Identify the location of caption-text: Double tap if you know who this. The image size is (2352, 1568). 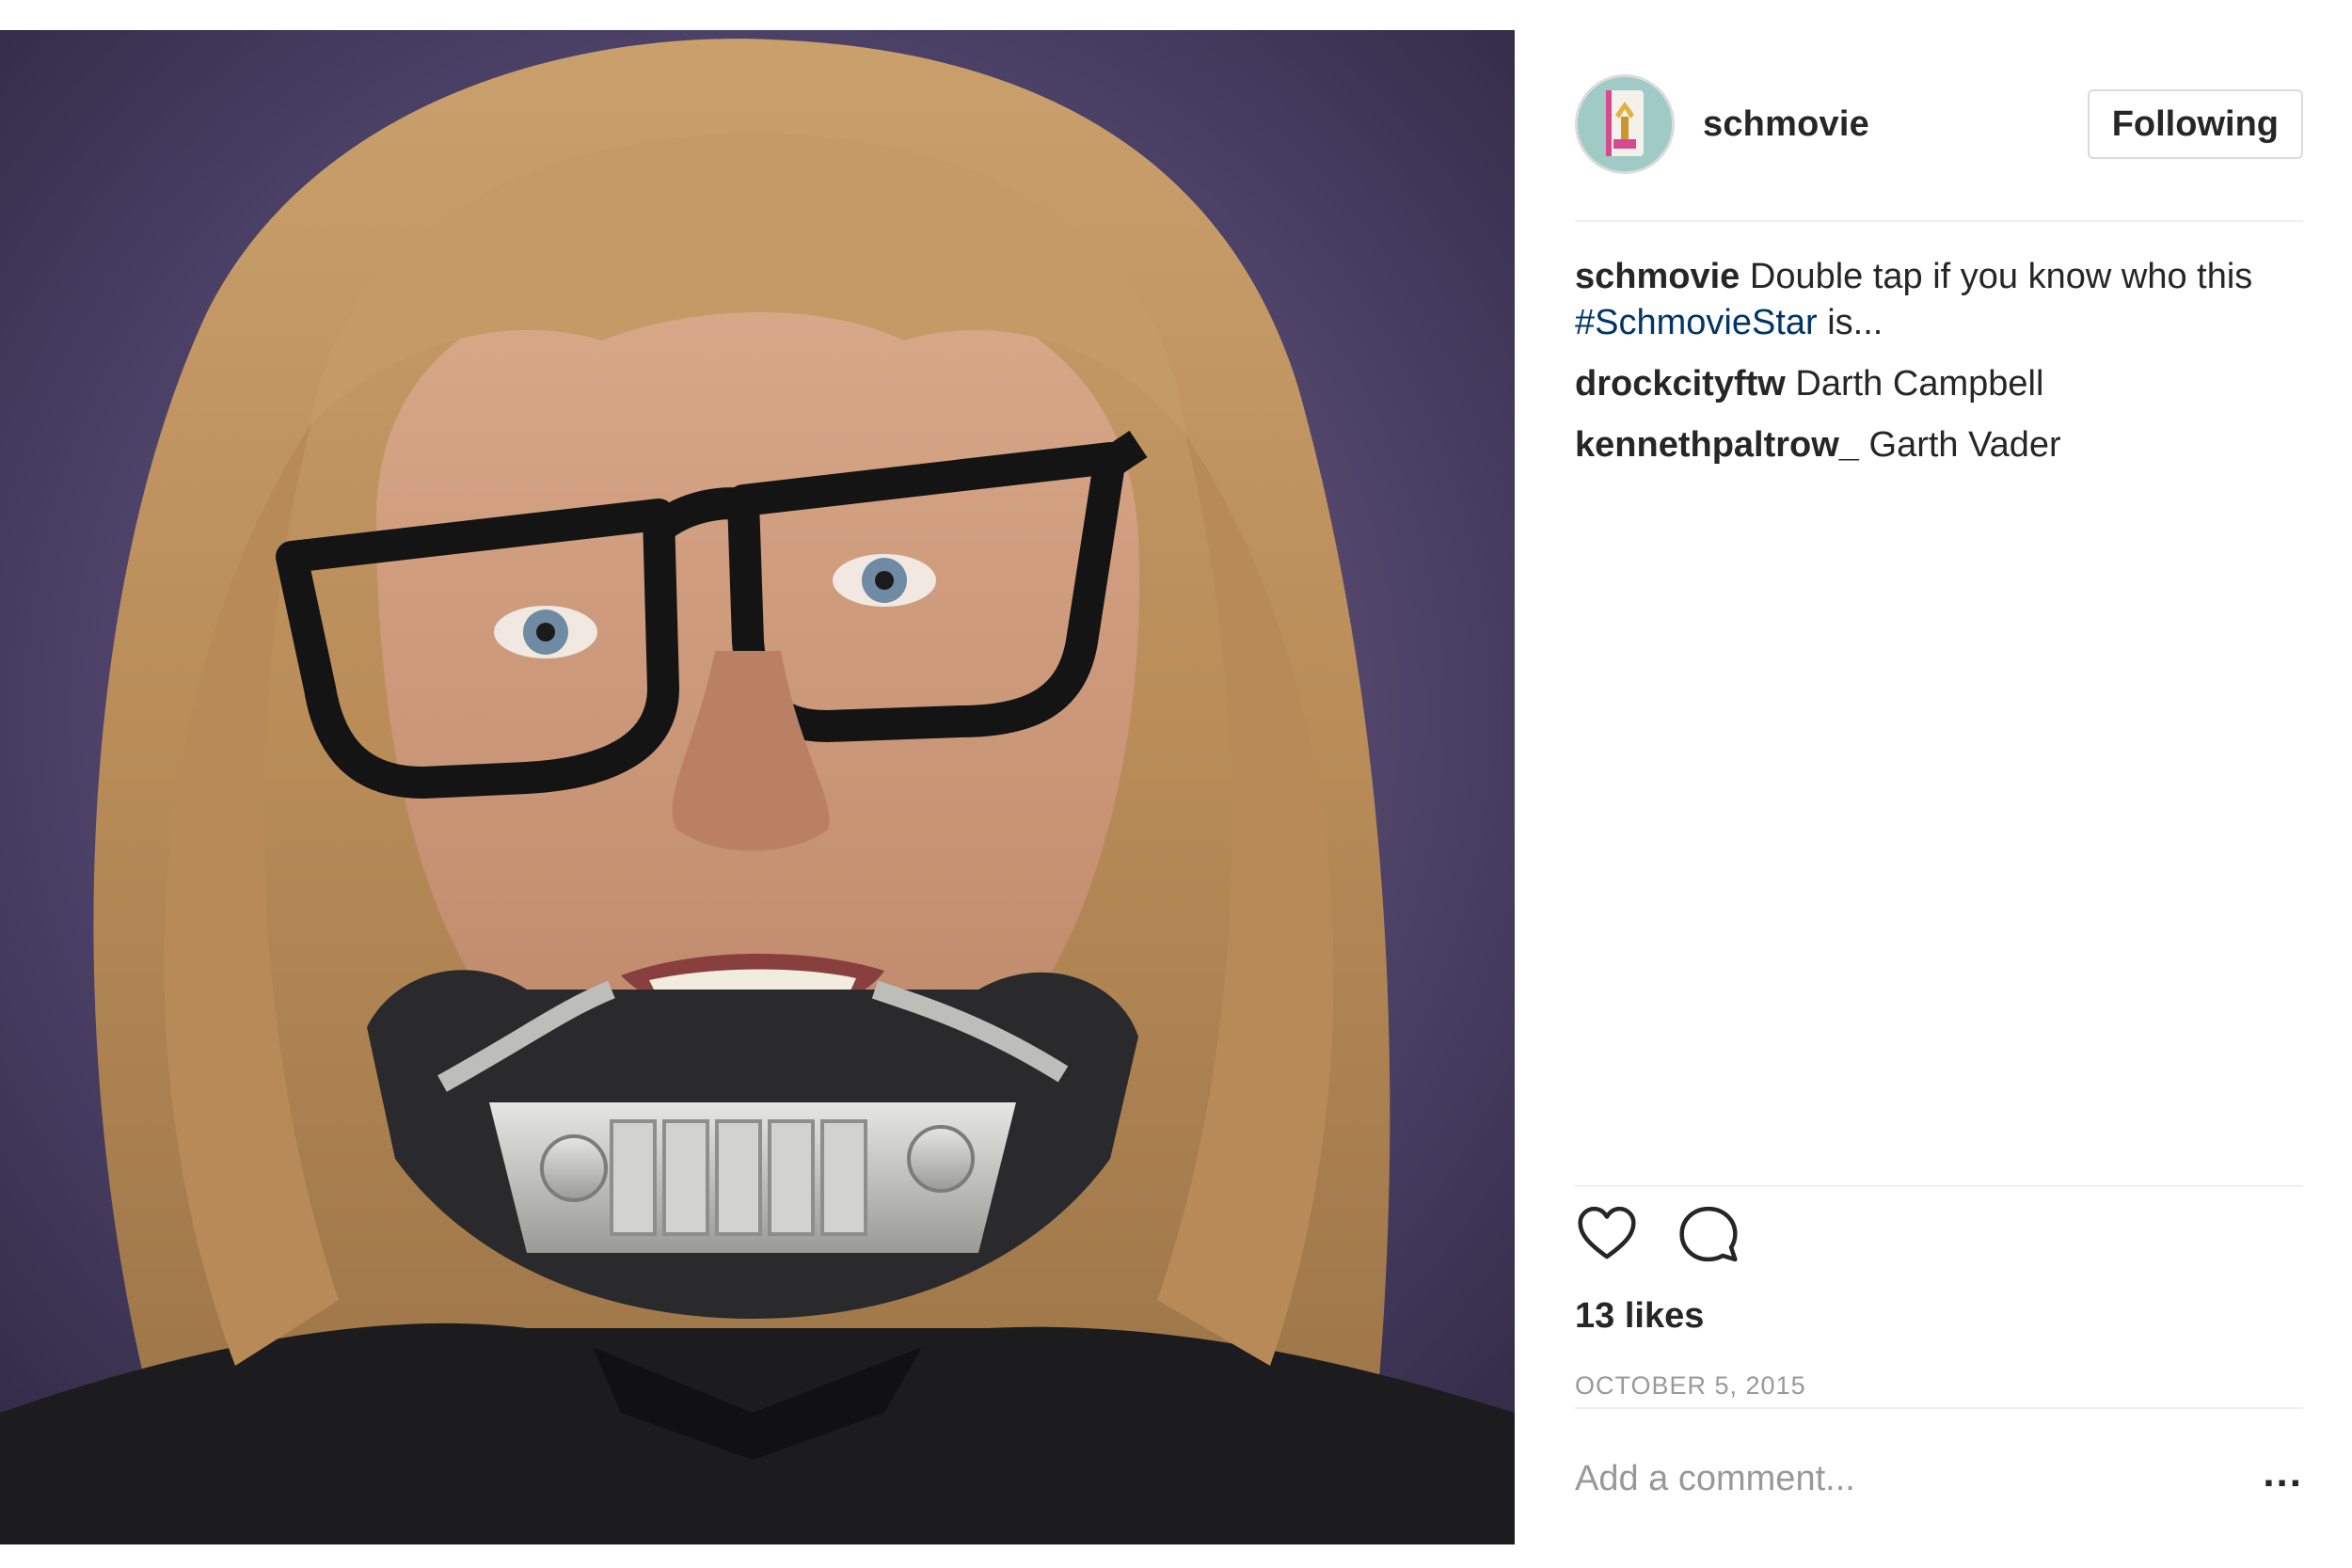
(2001, 277).